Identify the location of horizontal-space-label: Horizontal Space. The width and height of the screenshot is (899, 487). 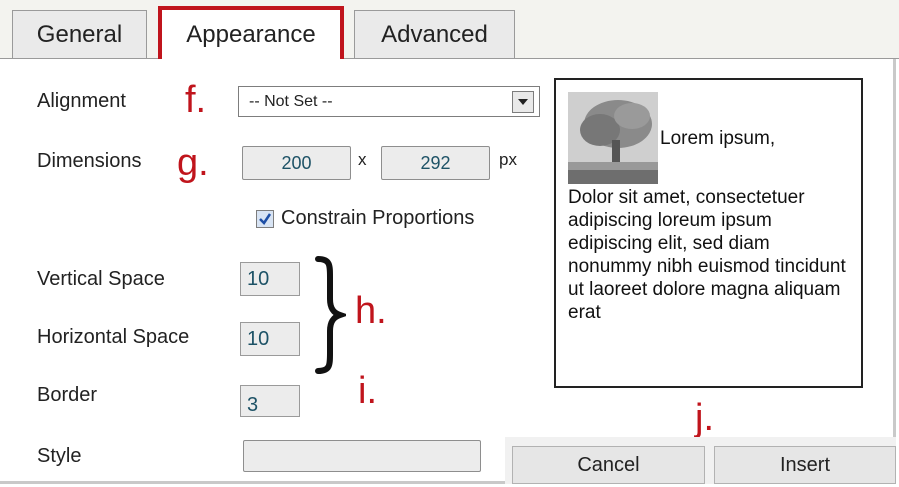
(113, 337).